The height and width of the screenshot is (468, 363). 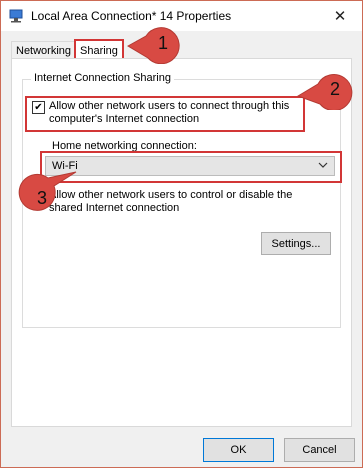 I want to click on chevron-down-icon, so click(x=323, y=165).